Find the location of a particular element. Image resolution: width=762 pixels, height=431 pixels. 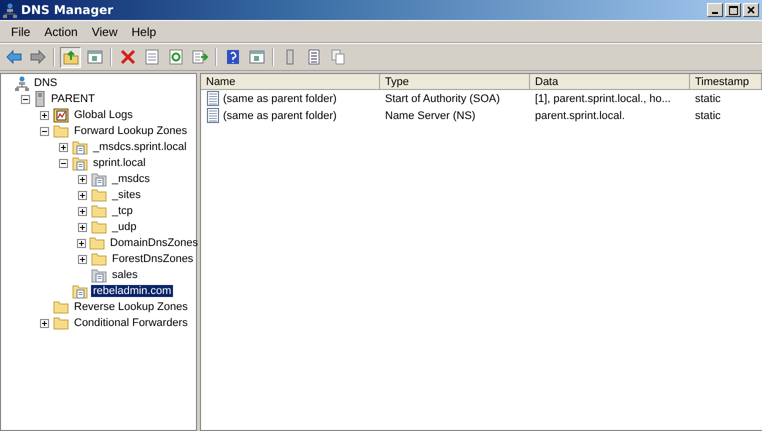

up-folder-icon is located at coordinates (70, 57).